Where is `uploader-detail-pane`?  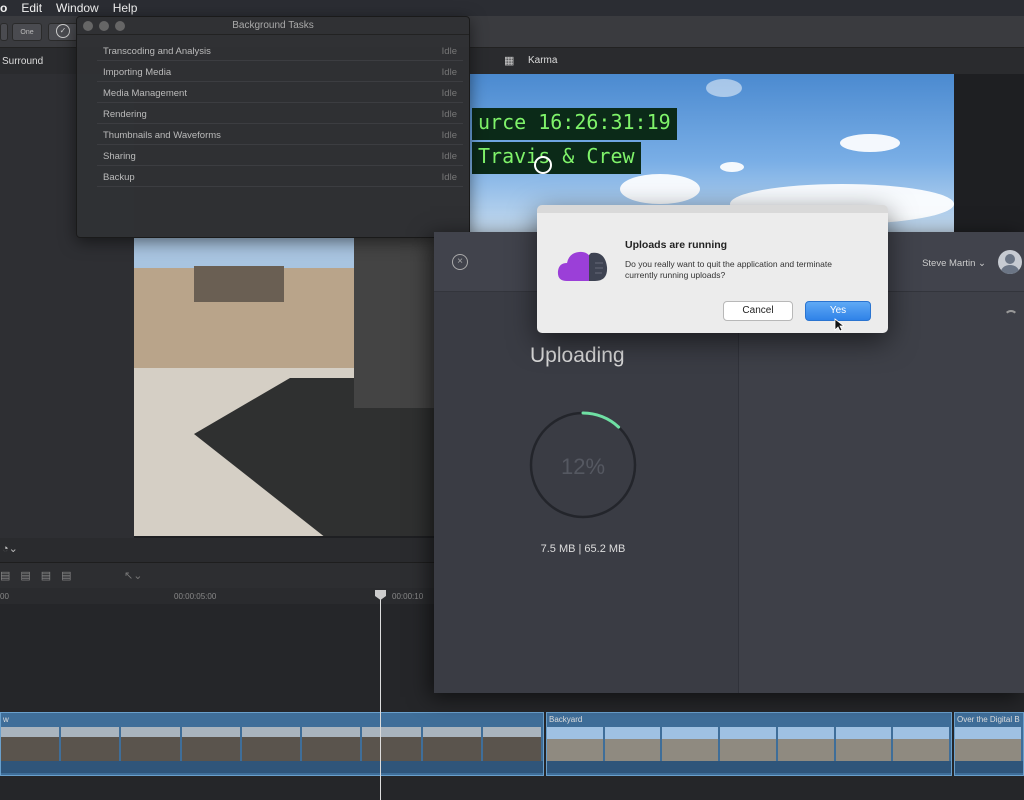
uploader-detail-pane is located at coordinates (881, 492).